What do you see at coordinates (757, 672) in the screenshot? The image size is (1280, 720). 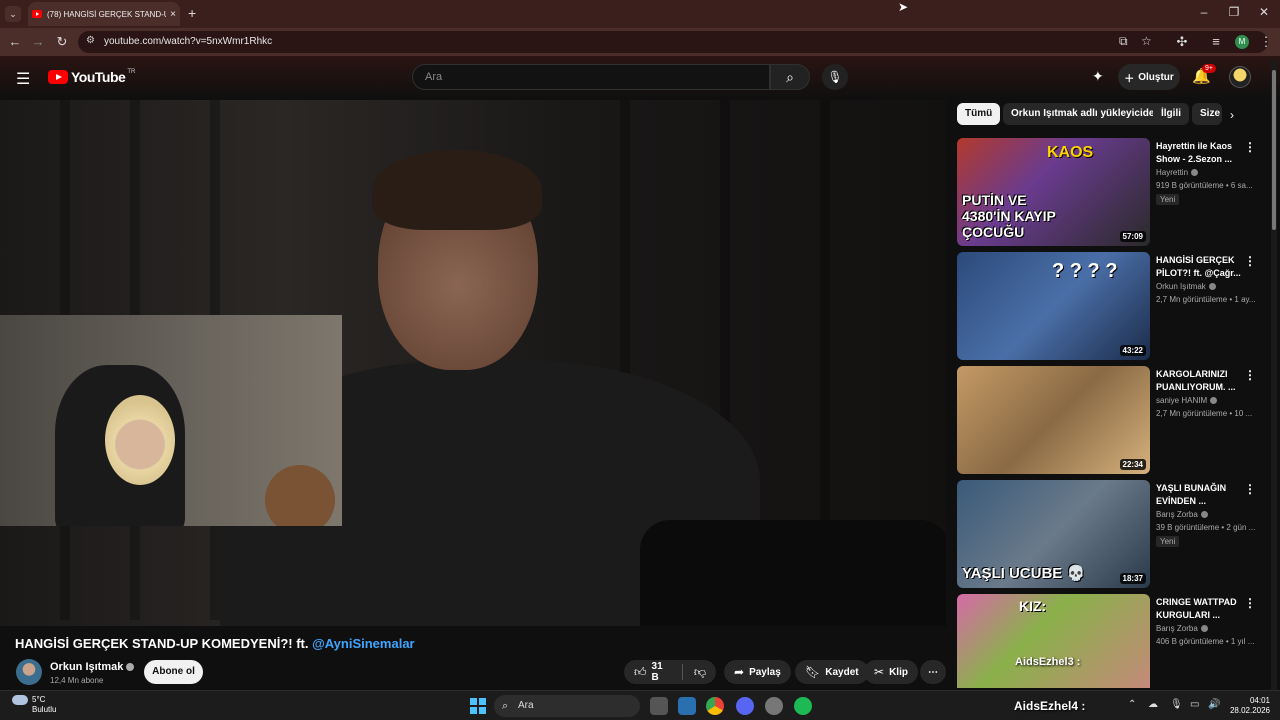 I see `share-button: ➦ Paylaş` at bounding box center [757, 672].